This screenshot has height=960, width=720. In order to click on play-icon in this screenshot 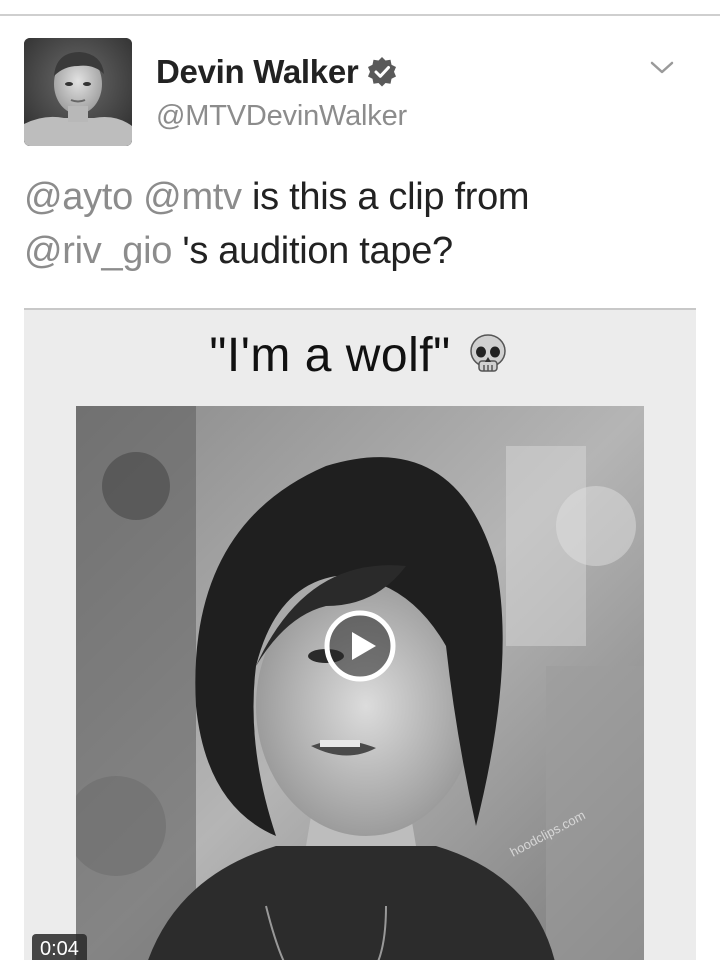, I will do `click(360, 646)`.